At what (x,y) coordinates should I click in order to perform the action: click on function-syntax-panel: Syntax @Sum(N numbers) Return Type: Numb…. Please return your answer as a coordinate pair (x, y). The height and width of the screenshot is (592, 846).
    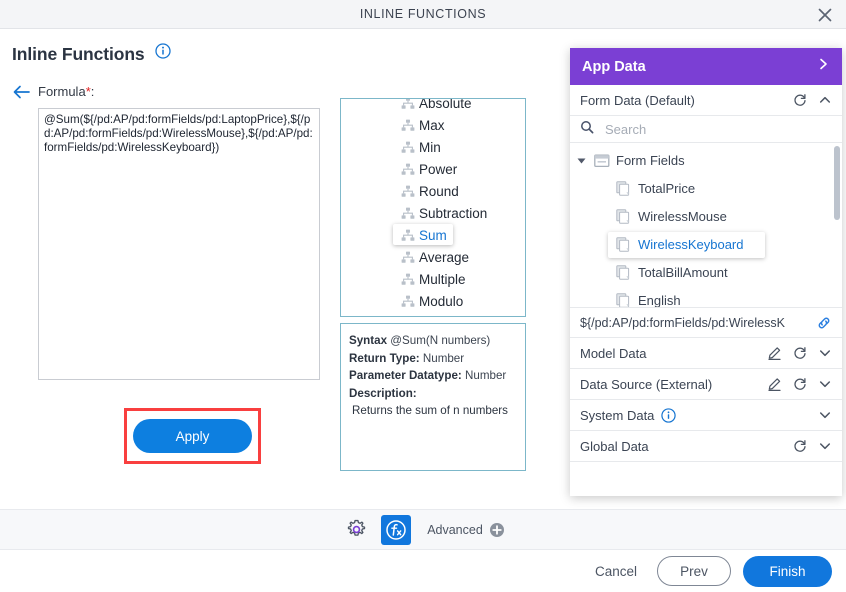
    Looking at the image, I should click on (433, 397).